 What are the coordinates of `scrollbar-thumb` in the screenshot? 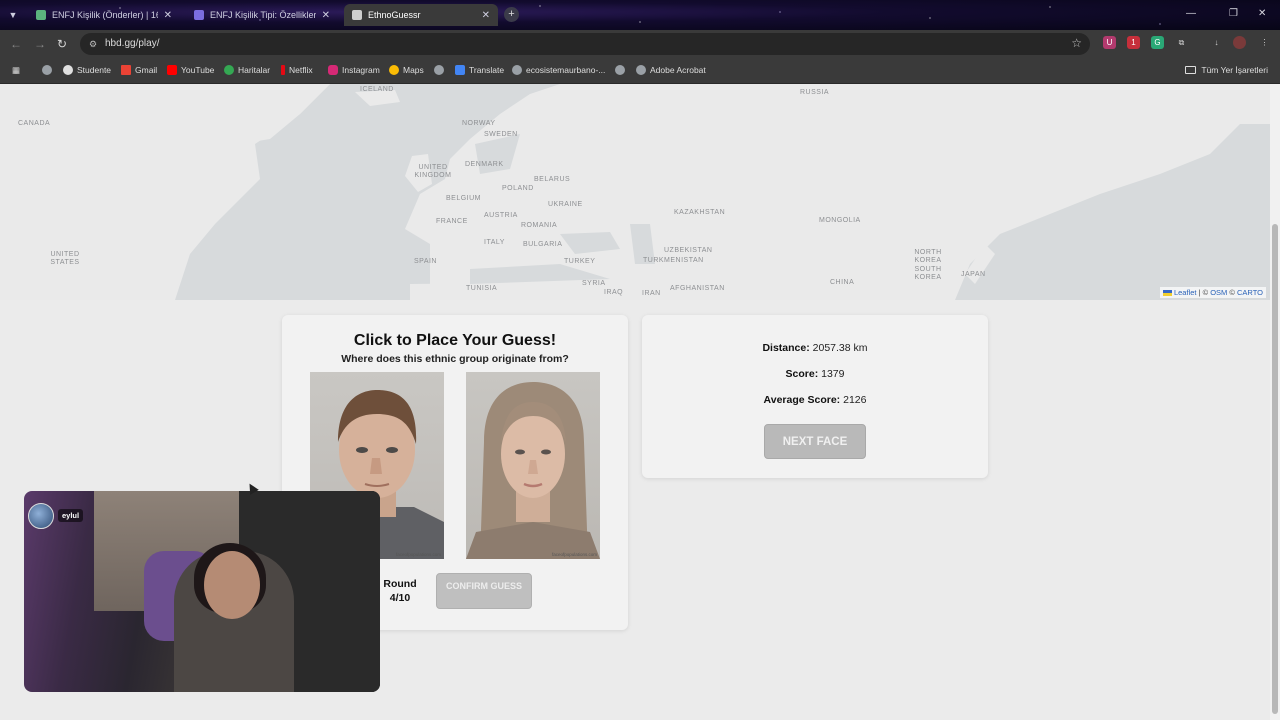 It's located at (1275, 469).